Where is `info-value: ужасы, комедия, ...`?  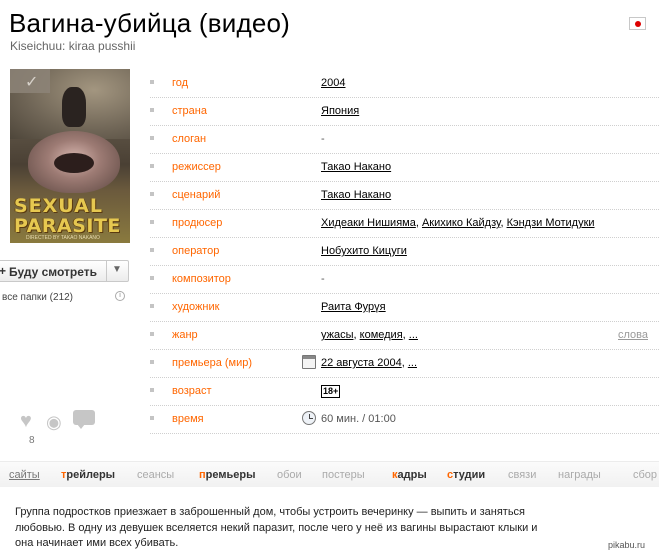 info-value: ужасы, комедия, ... is located at coordinates (369, 335).